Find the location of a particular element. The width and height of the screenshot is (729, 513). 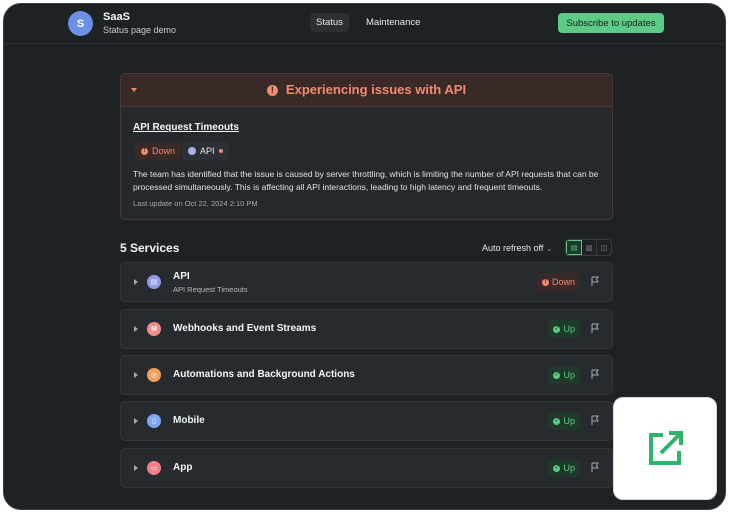

external-link-icon is located at coordinates (665, 449).